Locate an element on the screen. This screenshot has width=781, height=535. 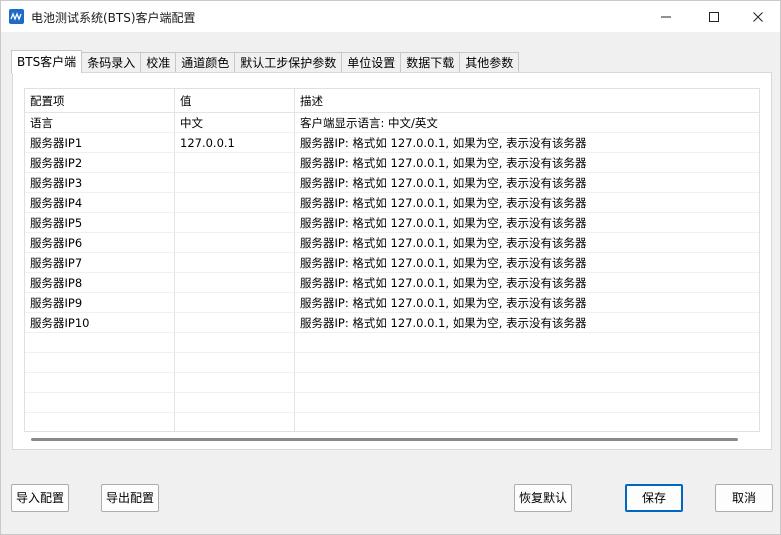
cell-item: 服务器IP2 is located at coordinates (100, 162).